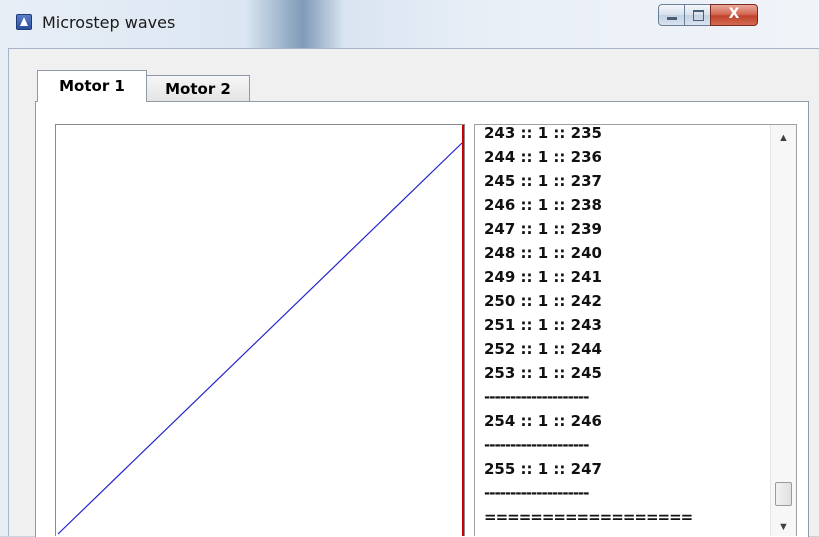 The height and width of the screenshot is (537, 819). What do you see at coordinates (543, 373) in the screenshot?
I see `list-item: 253 :: 1 :: 245` at bounding box center [543, 373].